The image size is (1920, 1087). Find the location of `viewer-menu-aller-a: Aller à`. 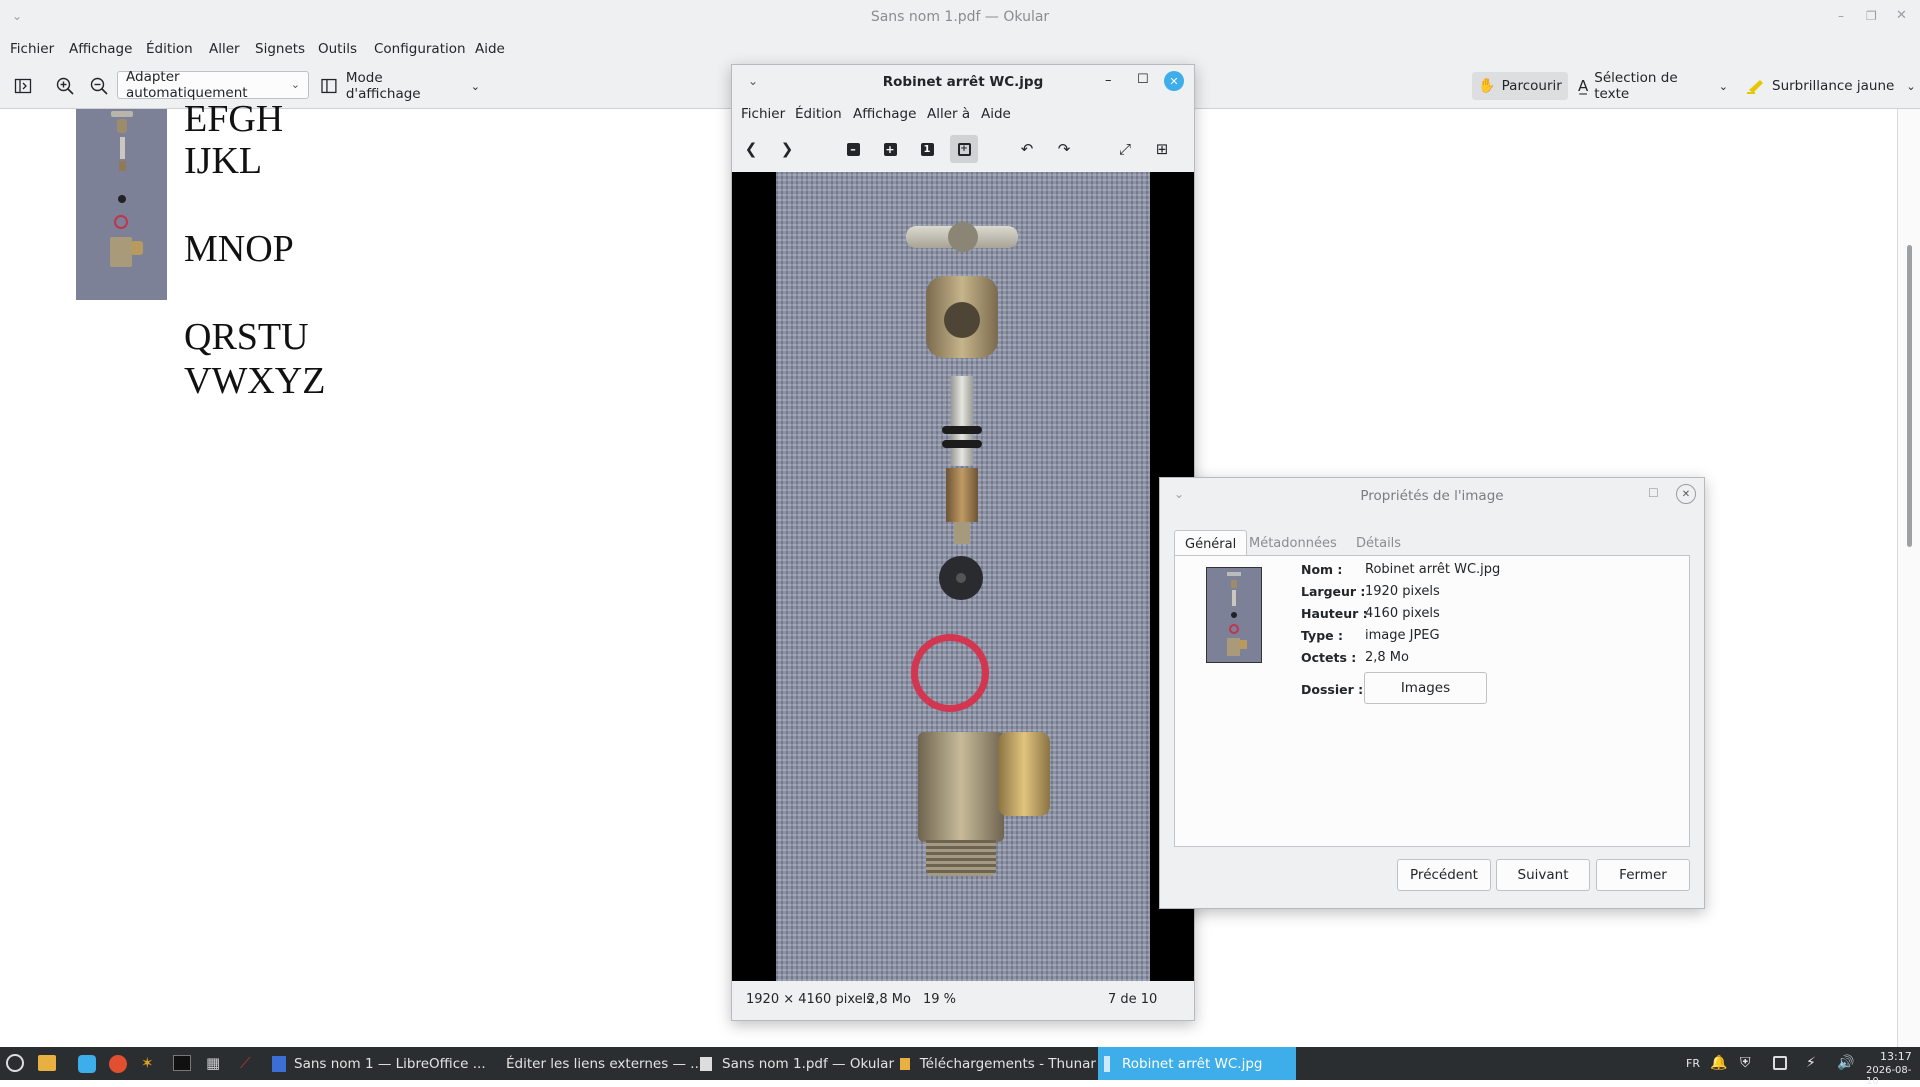

viewer-menu-aller-a: Aller à is located at coordinates (948, 114).